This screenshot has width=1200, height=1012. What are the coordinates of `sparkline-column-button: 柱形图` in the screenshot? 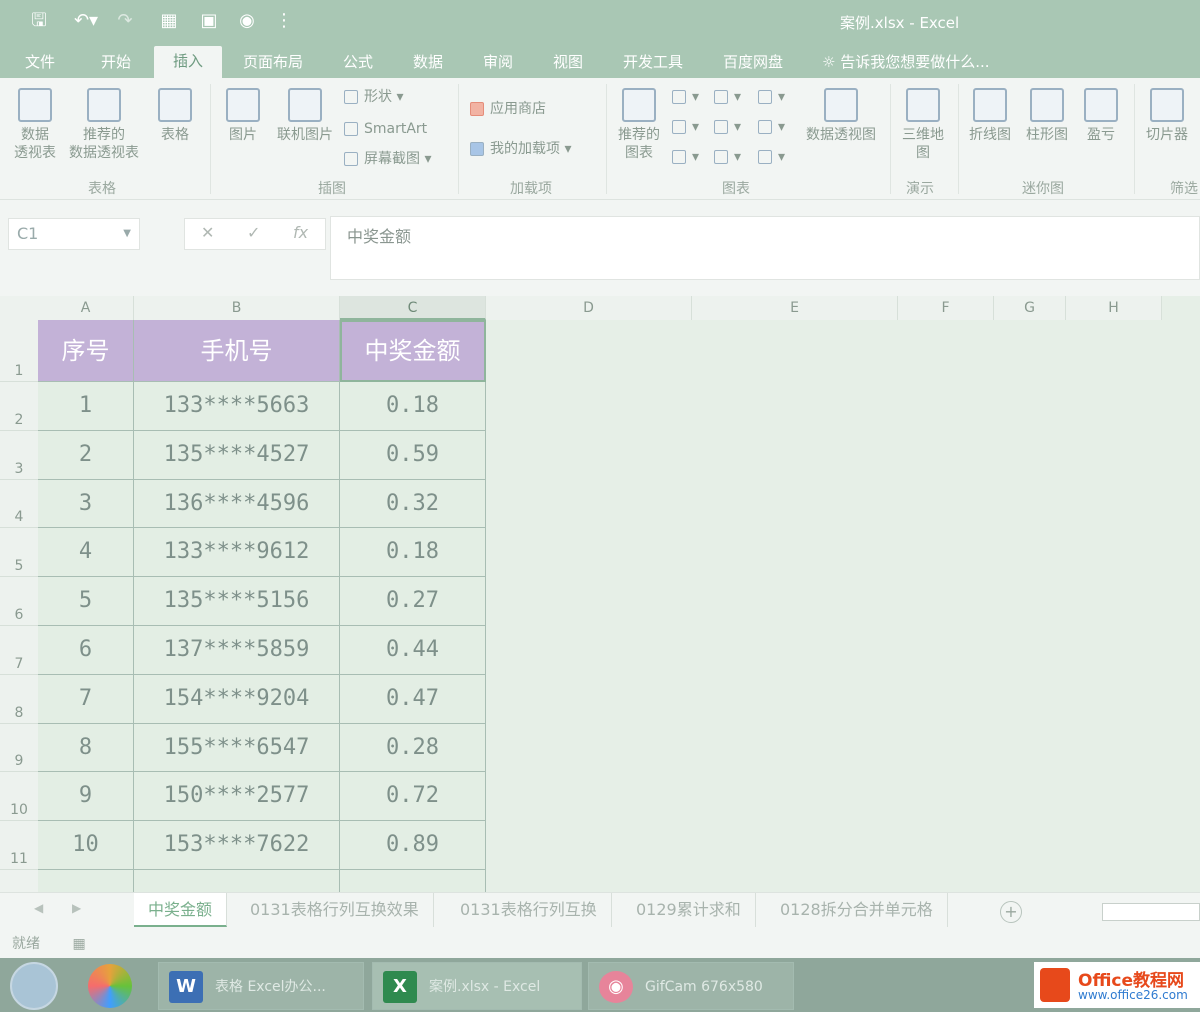 It's located at (1047, 116).